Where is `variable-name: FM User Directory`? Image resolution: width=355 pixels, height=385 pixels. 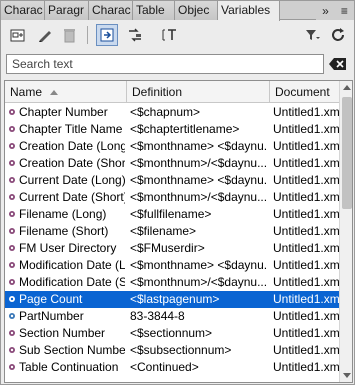
variable-name: FM User Directory is located at coordinates (68, 248).